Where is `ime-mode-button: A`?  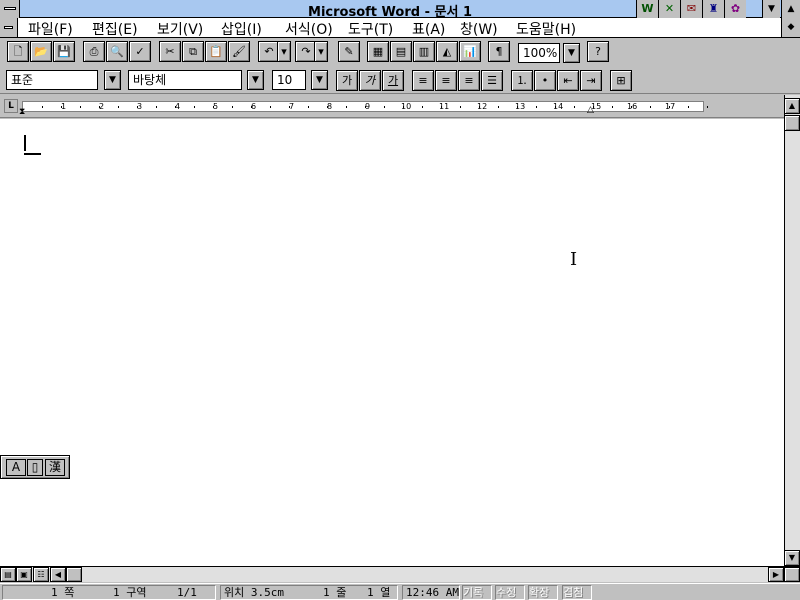 ime-mode-button: A is located at coordinates (16, 467).